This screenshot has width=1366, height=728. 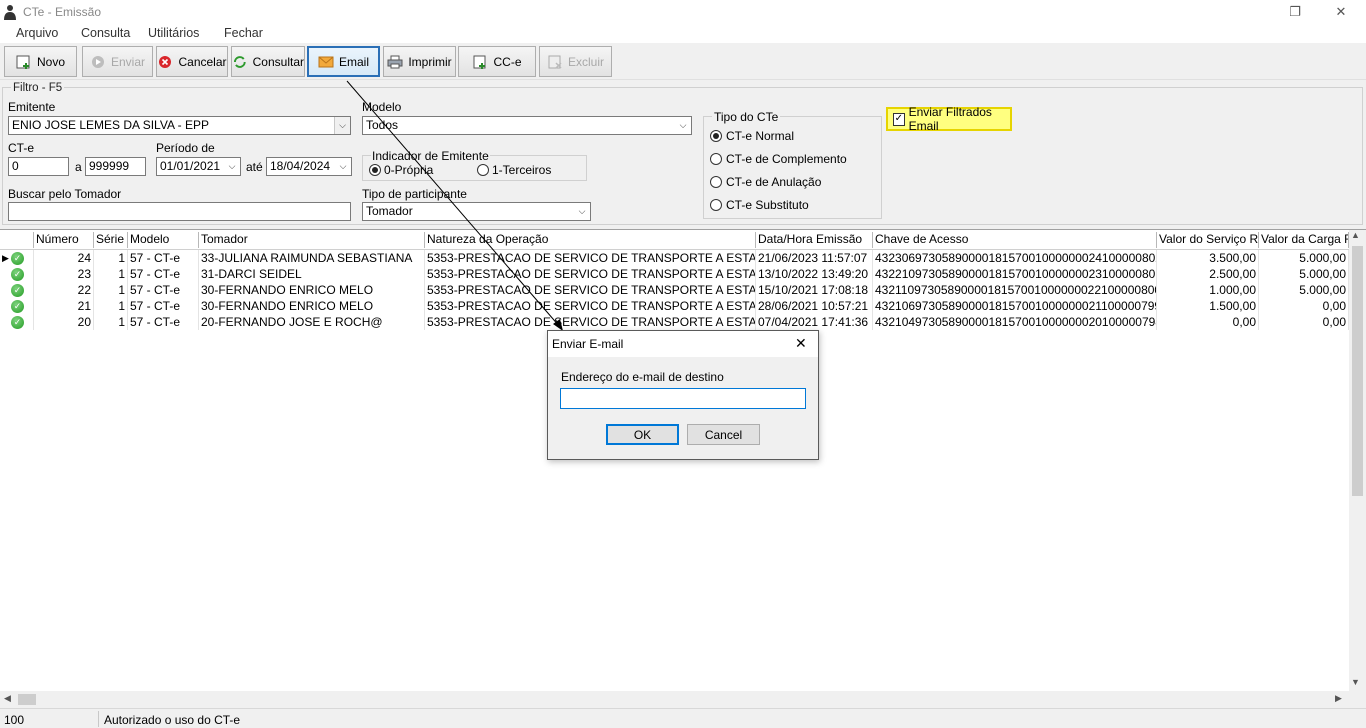 What do you see at coordinates (111, 240) in the screenshot?
I see `col-serie: Série` at bounding box center [111, 240].